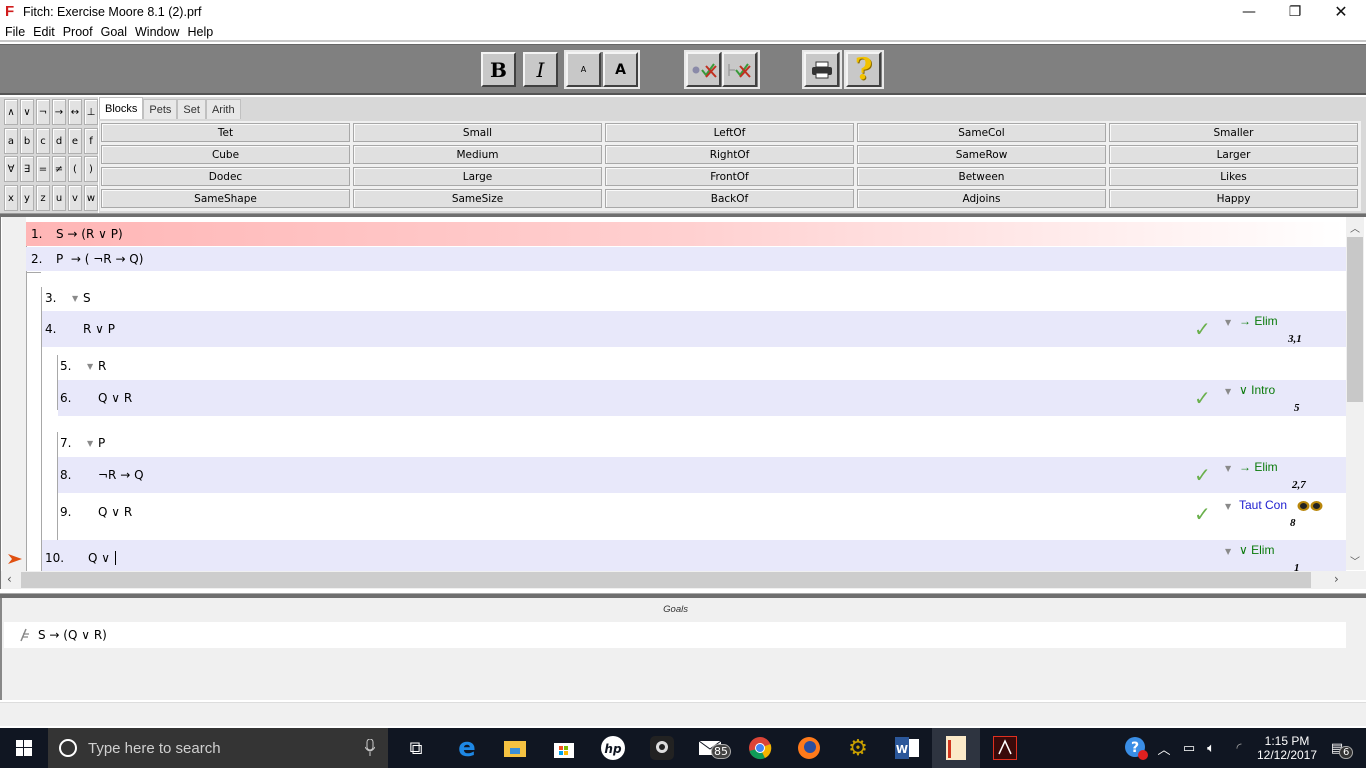 Image resolution: width=1366 pixels, height=768 pixels. I want to click on predicate-button: Large, so click(477, 176).